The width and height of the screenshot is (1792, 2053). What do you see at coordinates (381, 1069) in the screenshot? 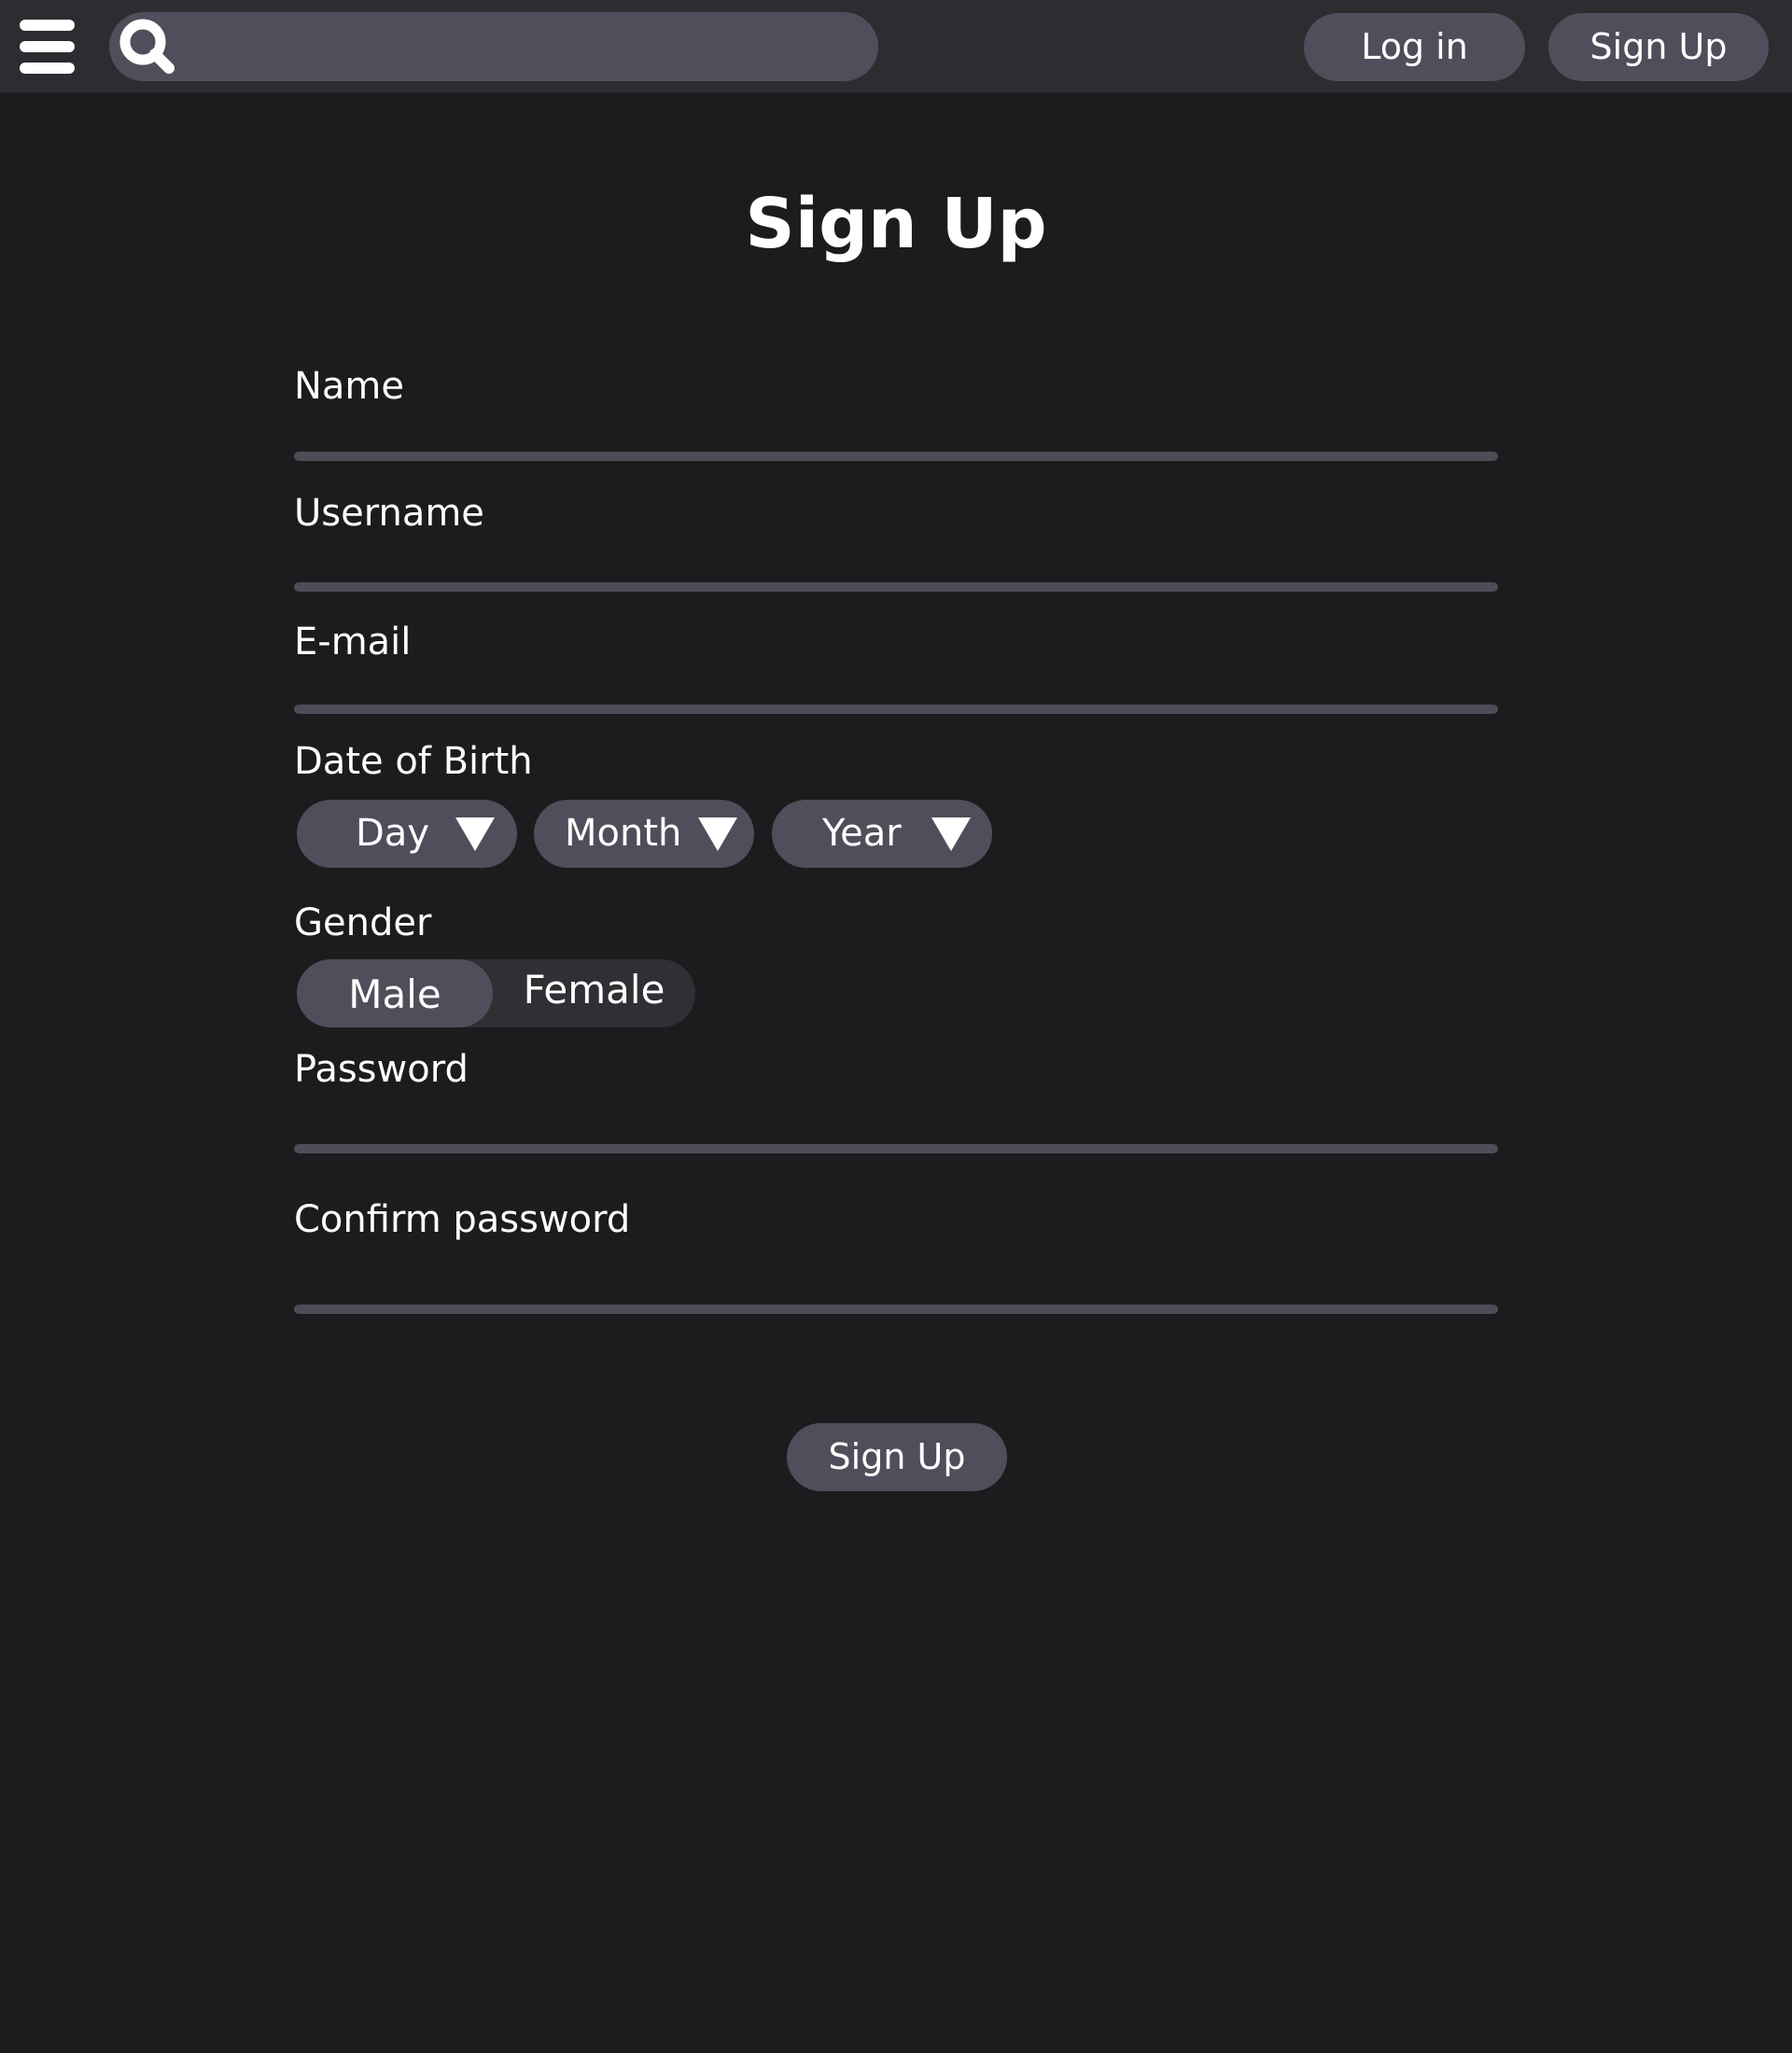
I see `password-label: Password` at bounding box center [381, 1069].